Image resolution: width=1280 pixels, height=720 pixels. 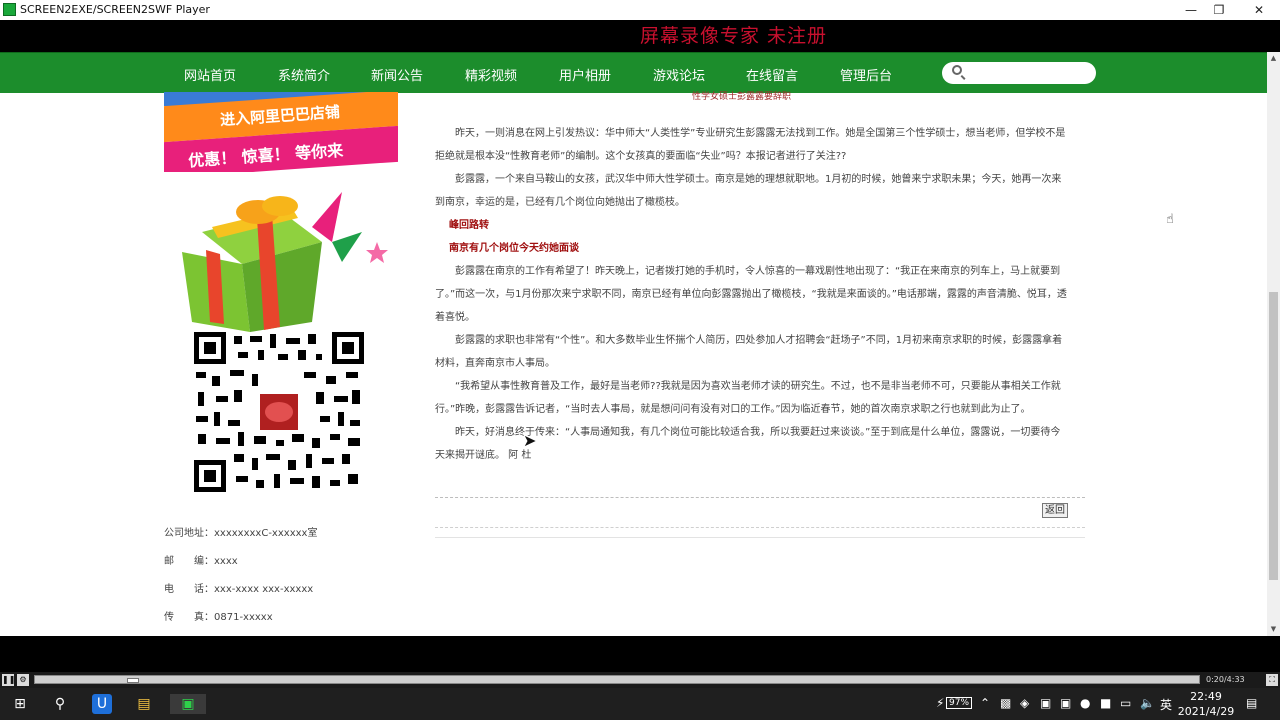 What do you see at coordinates (1273, 58) in the screenshot?
I see `scroll-up-icon: ▲` at bounding box center [1273, 58].